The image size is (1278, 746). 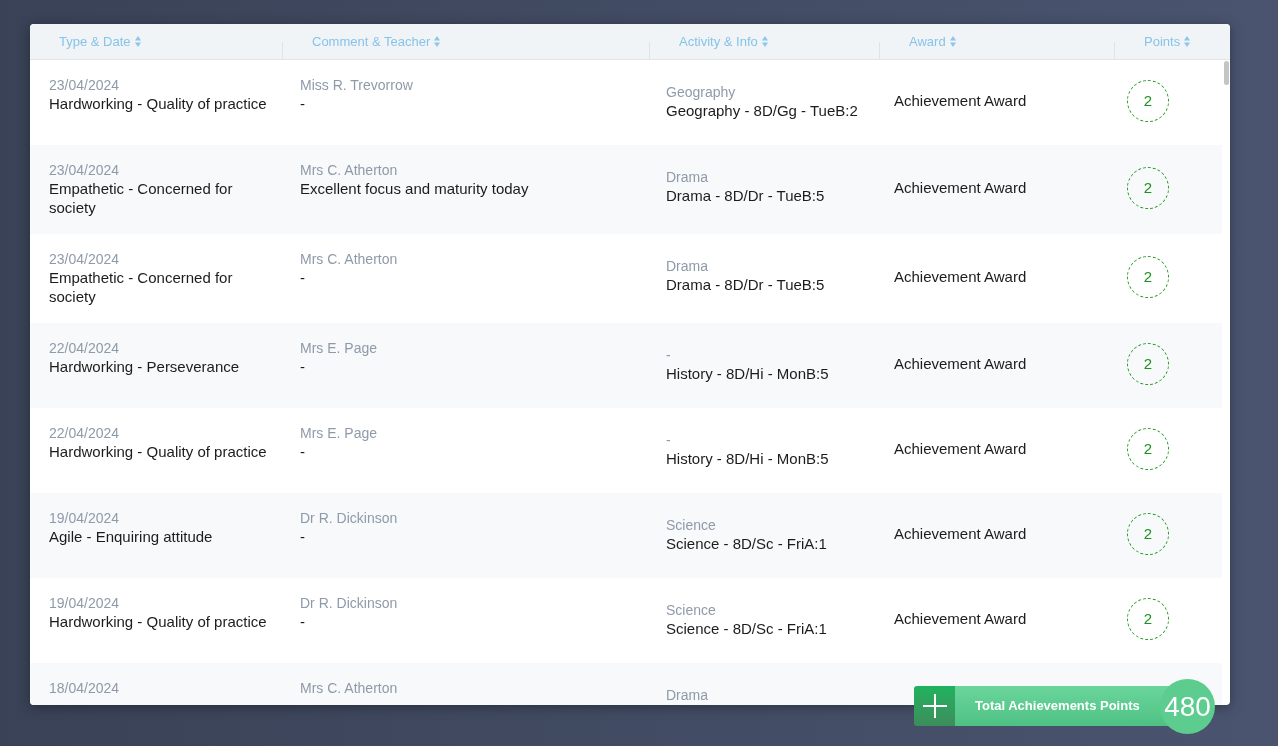 What do you see at coordinates (414, 188) in the screenshot?
I see `comment-text: Excellent focus and maturity today` at bounding box center [414, 188].